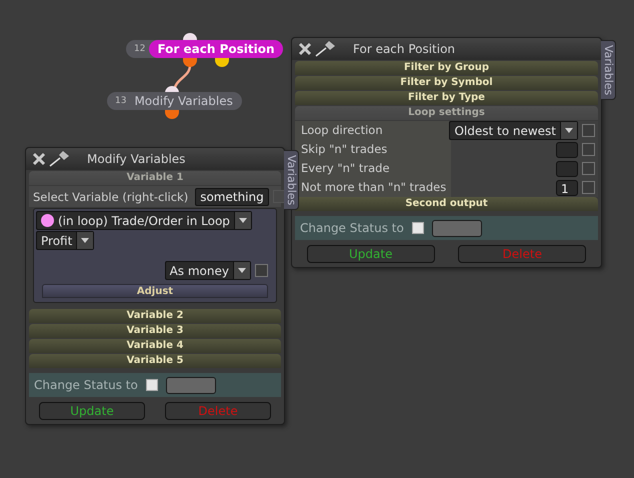 The height and width of the screenshot is (478, 634). I want to click on section-header: Variable 5, so click(155, 361).